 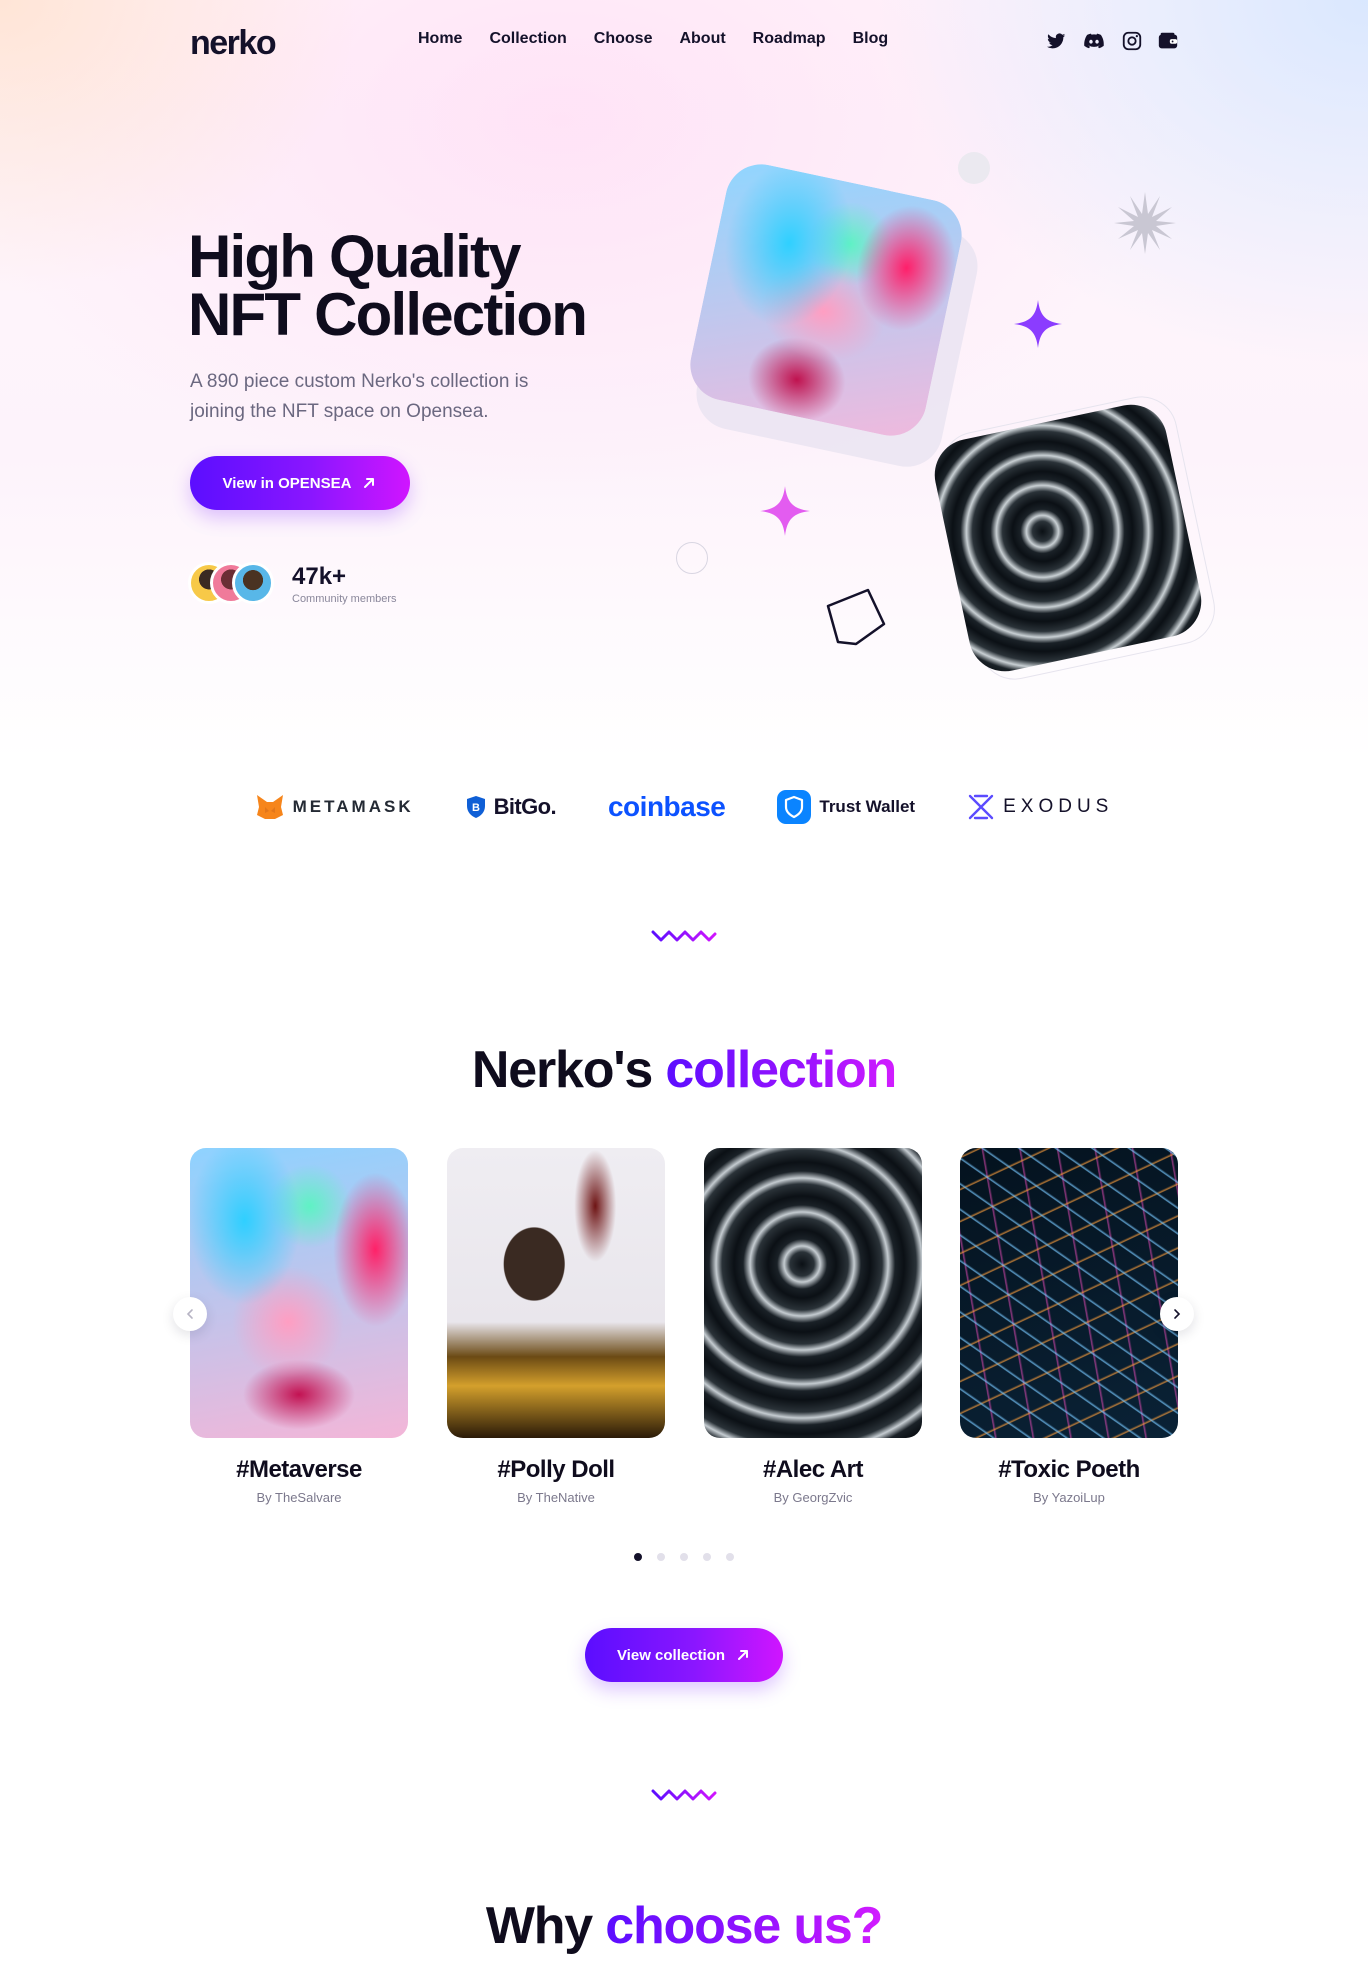 I want to click on collection-card: #Metaverse By TheSalvare, so click(x=299, y=1326).